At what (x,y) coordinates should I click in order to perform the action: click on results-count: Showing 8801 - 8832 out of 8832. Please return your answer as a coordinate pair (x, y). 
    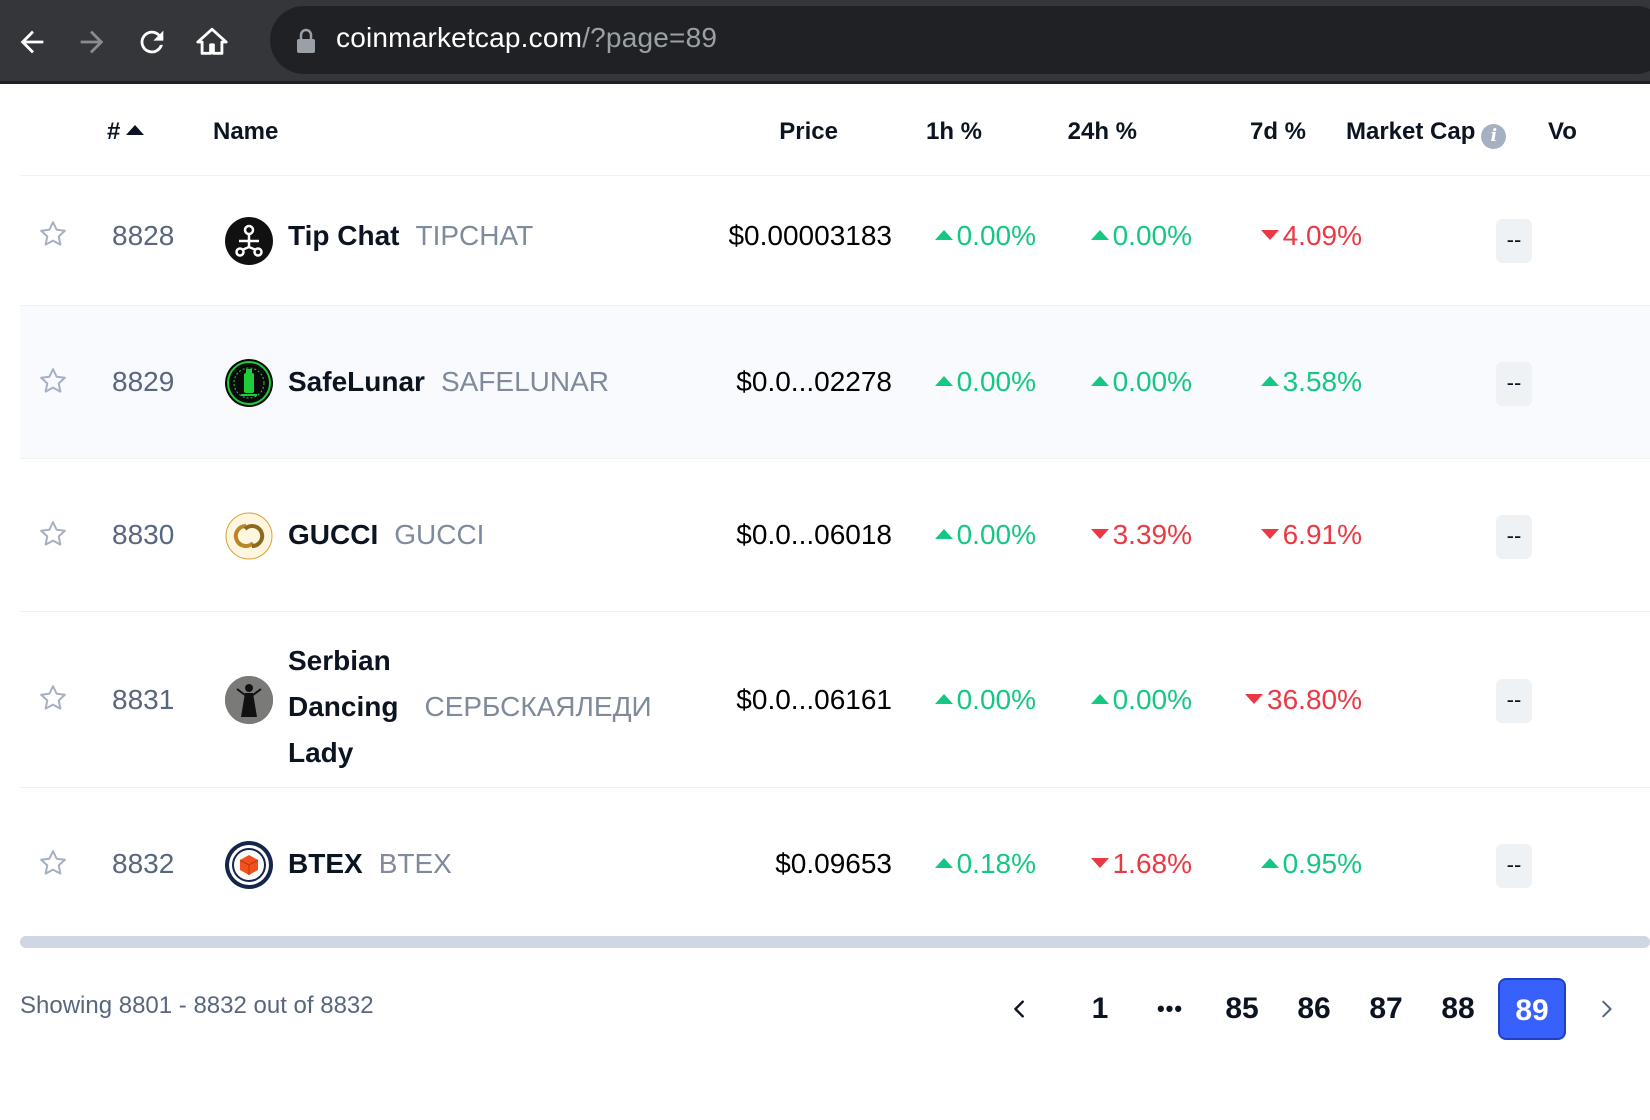
    Looking at the image, I should click on (197, 1005).